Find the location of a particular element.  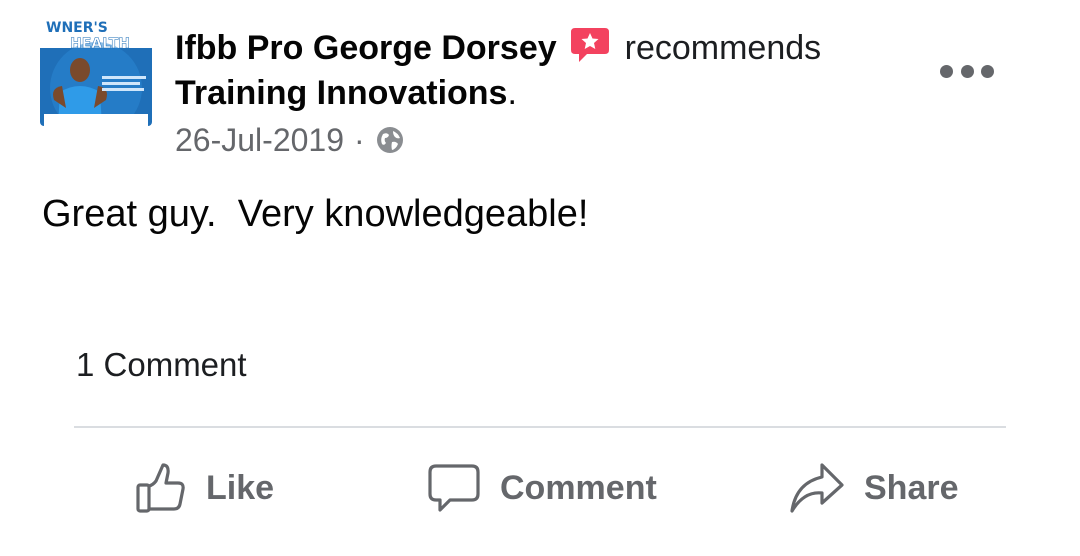

comment-bubble-icon is located at coordinates (454, 488).